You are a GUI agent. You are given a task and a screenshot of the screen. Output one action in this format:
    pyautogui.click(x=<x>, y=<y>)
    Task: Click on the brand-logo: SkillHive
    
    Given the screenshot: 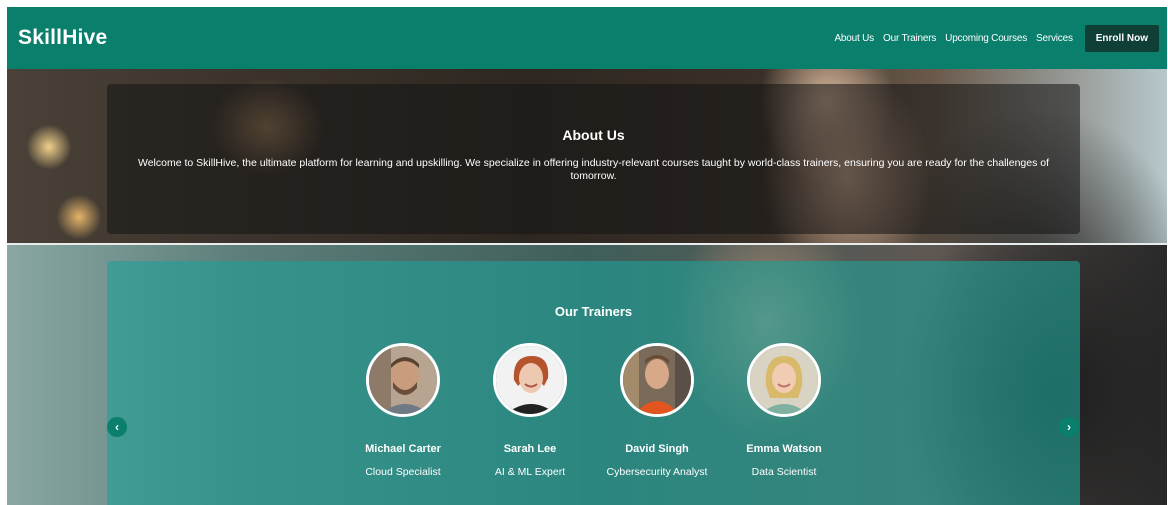 What is the action you would take?
    pyautogui.click(x=62, y=38)
    